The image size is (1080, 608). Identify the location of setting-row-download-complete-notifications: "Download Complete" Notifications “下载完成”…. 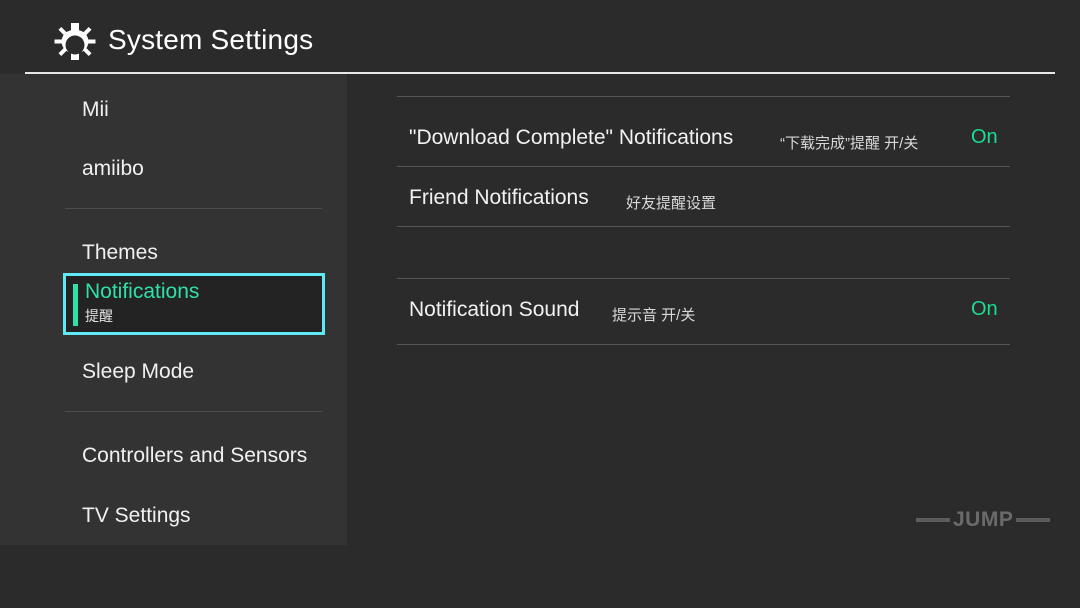
(703, 140).